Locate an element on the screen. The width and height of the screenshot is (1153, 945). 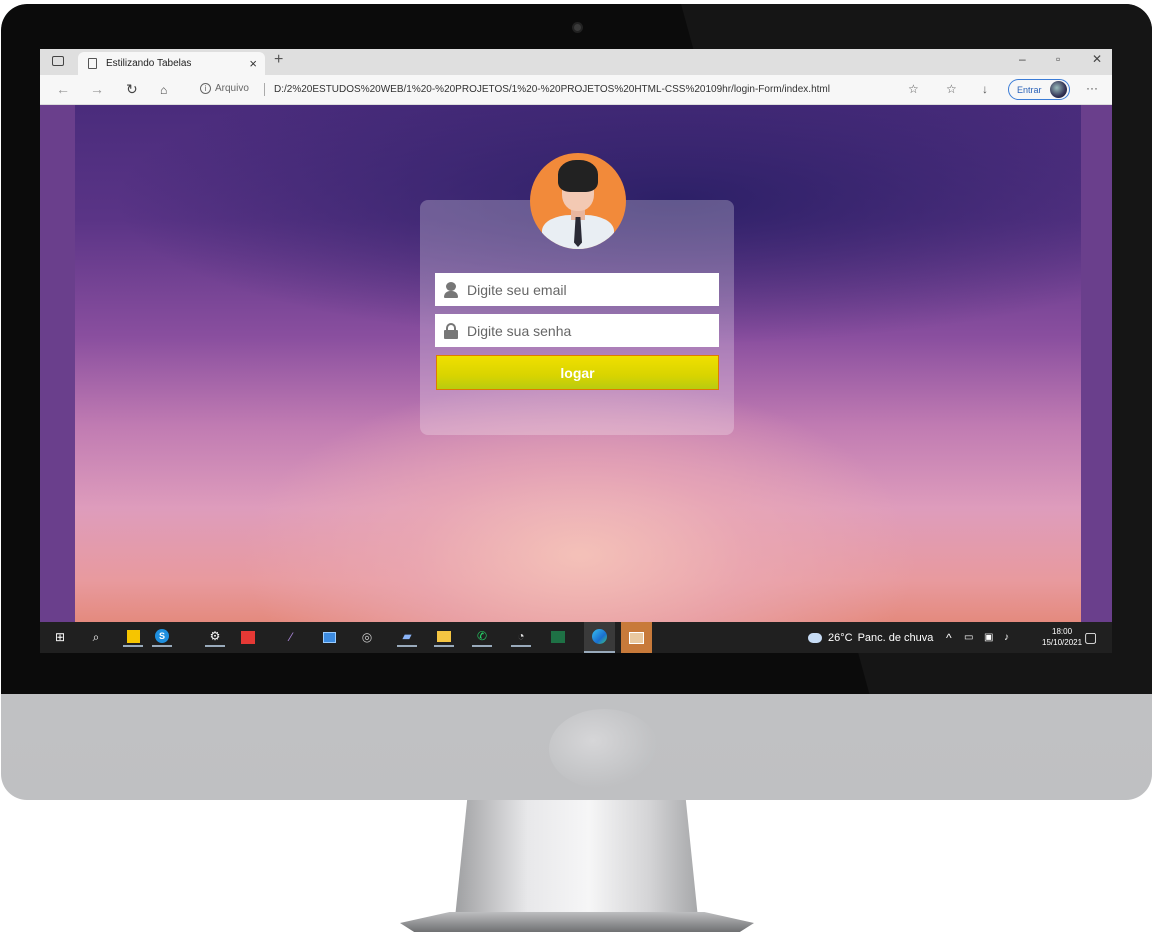
camera is located at coordinates (577, 27).